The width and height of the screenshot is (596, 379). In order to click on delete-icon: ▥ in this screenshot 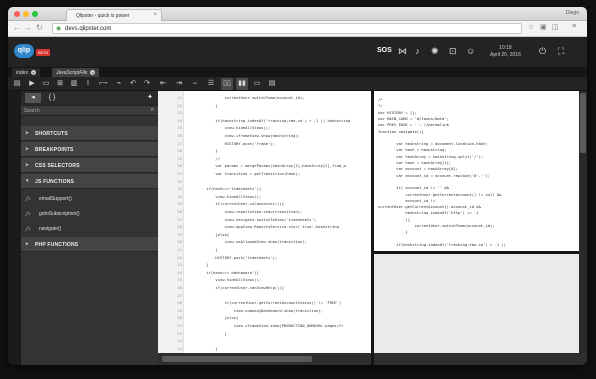, I will do `click(74, 84)`.